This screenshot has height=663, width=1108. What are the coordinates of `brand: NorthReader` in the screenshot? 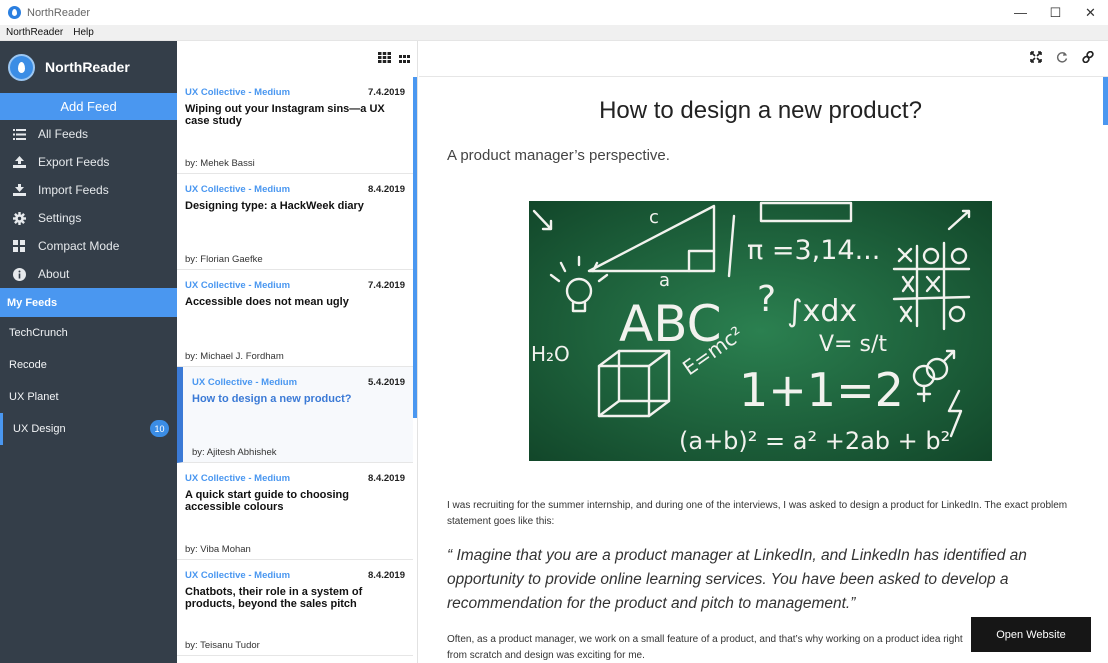 It's located at (88, 67).